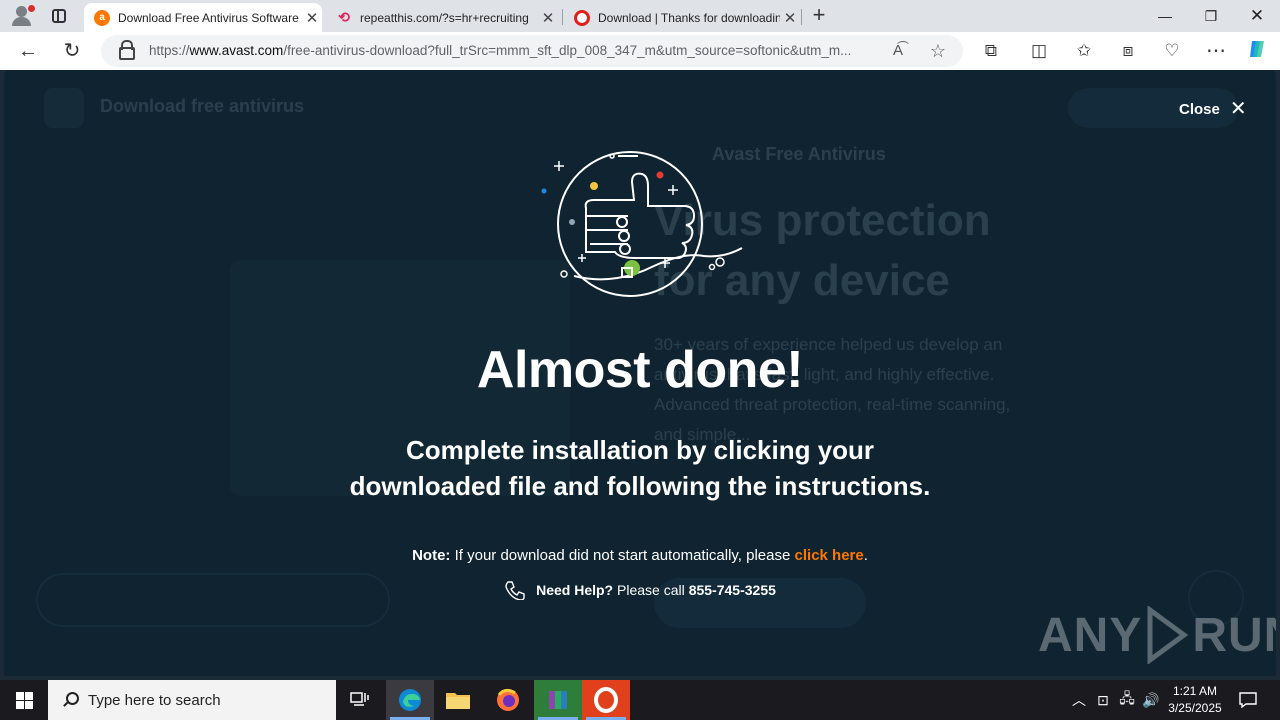  Describe the element at coordinates (344, 17) in the screenshot. I see `repeat-icon: ⟲` at that location.